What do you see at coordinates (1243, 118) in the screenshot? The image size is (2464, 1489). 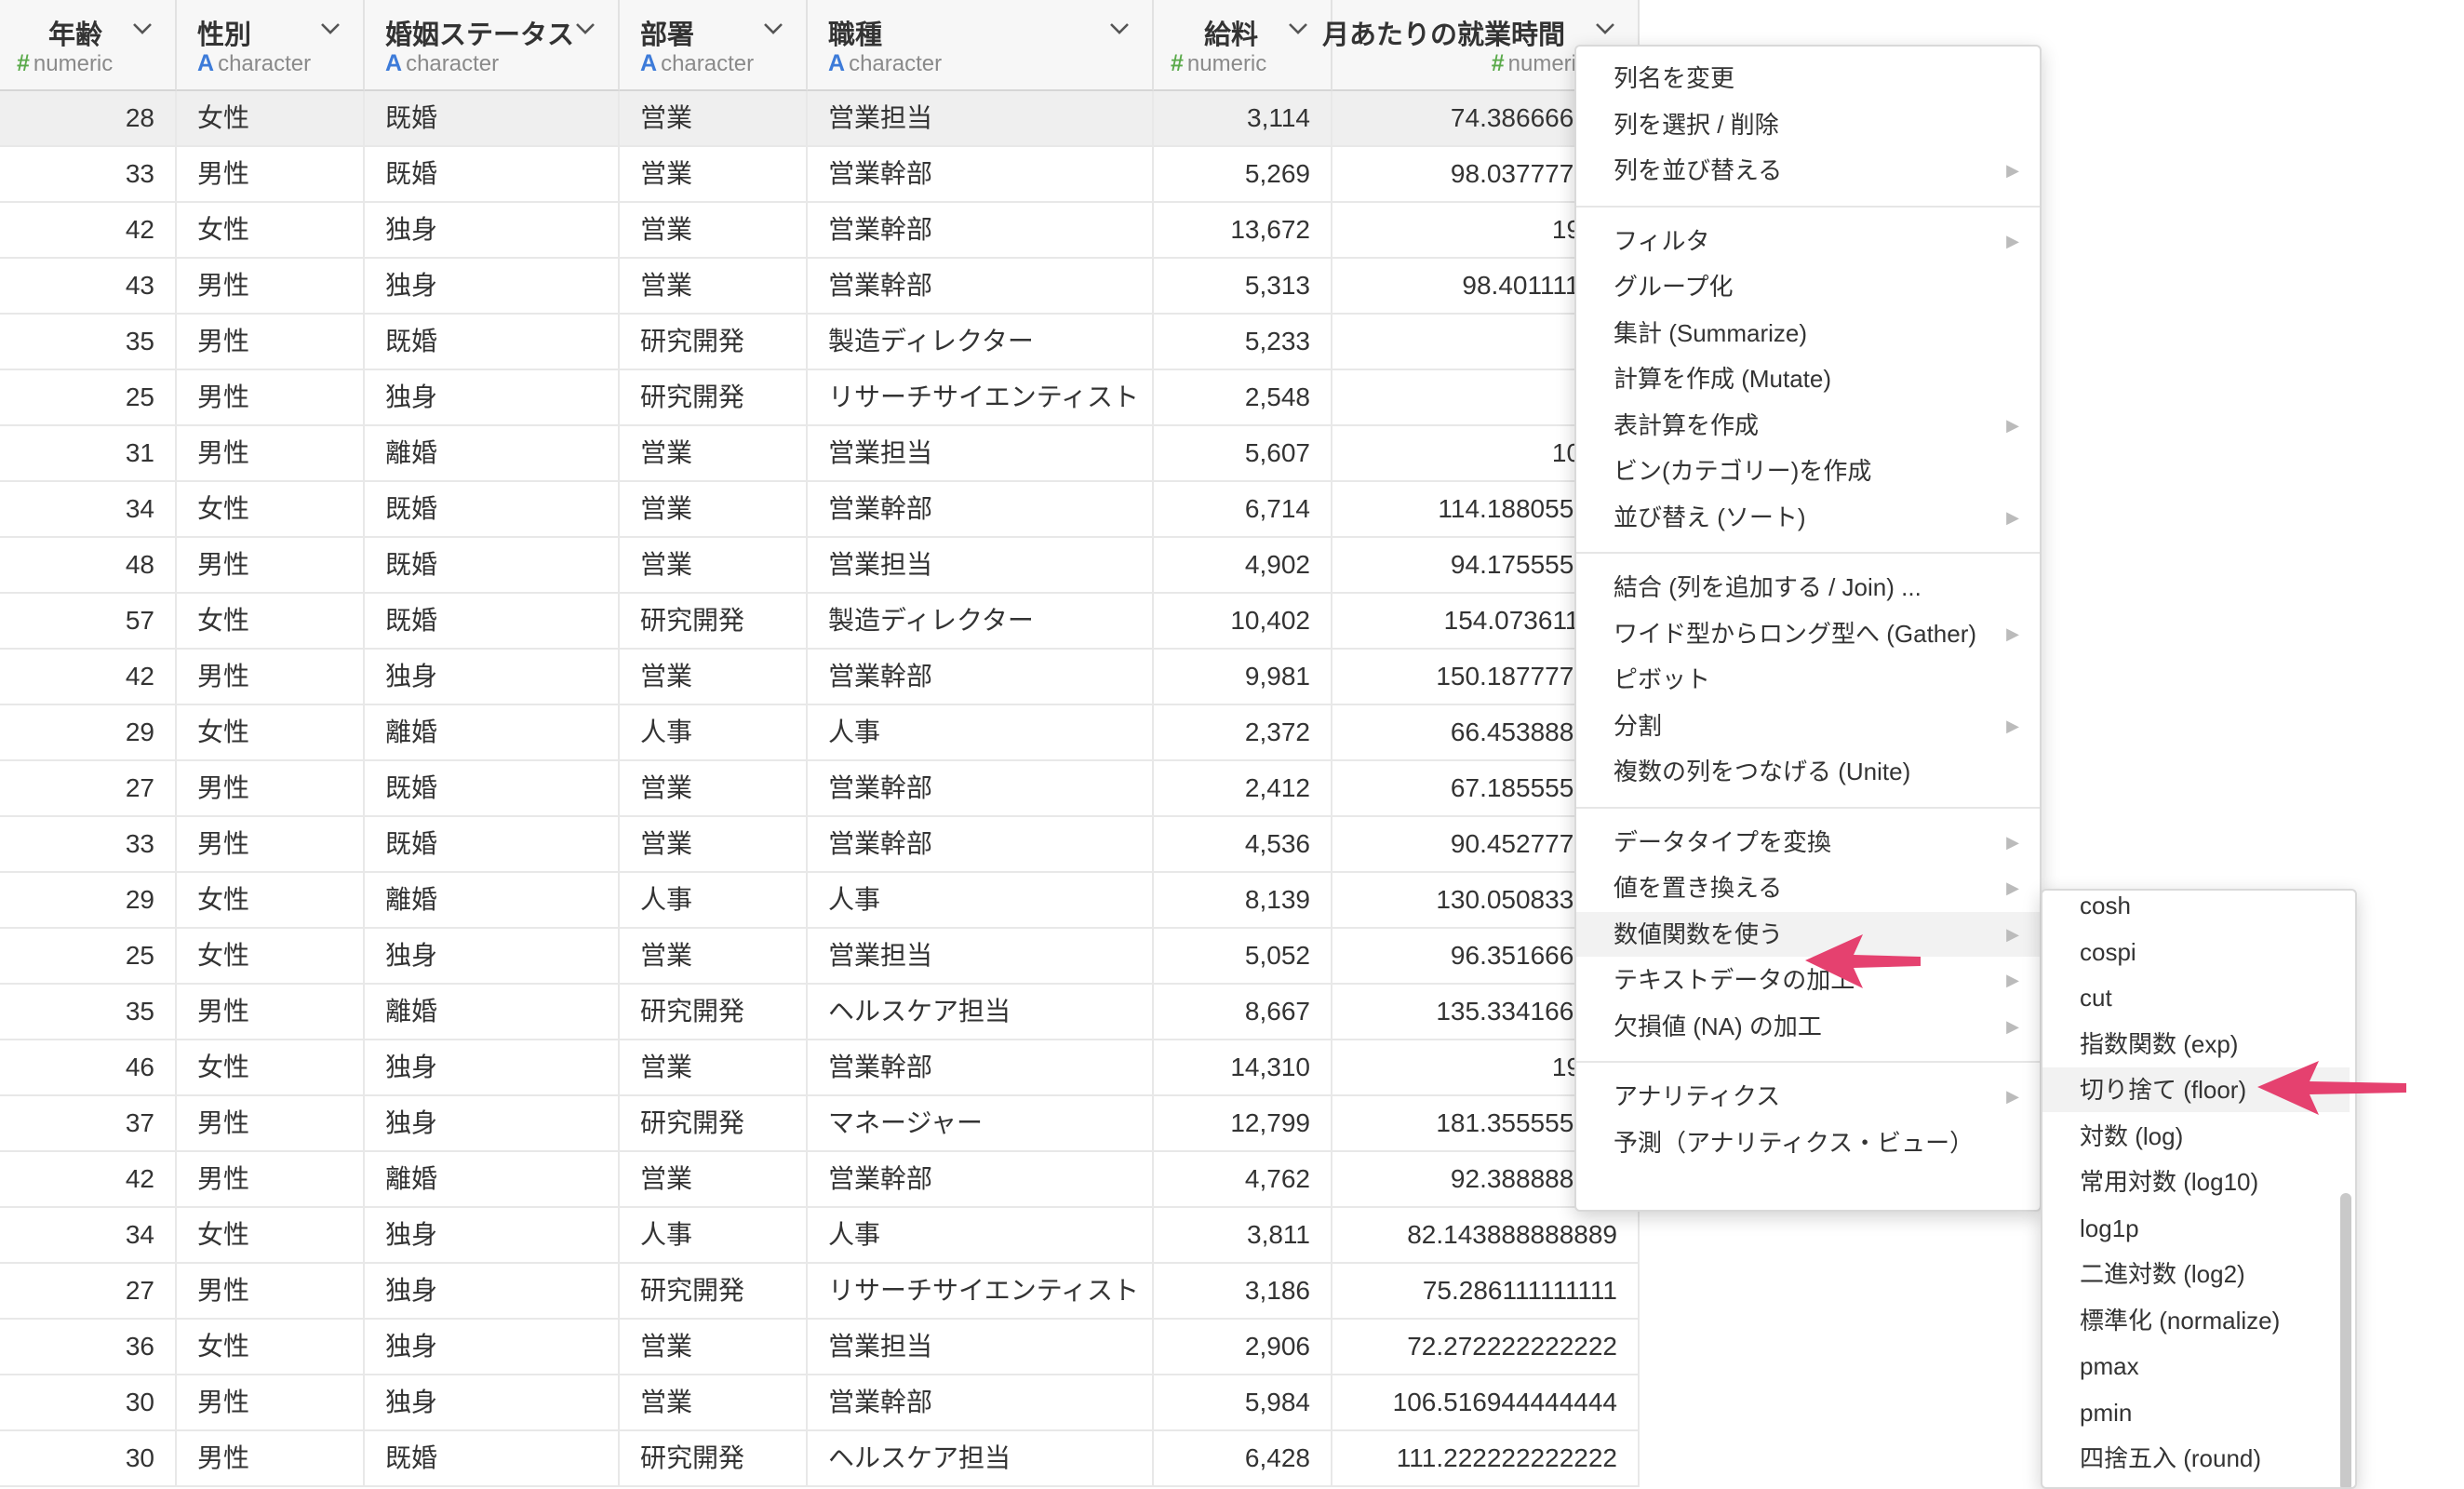 I see `table-cell: 3,114` at bounding box center [1243, 118].